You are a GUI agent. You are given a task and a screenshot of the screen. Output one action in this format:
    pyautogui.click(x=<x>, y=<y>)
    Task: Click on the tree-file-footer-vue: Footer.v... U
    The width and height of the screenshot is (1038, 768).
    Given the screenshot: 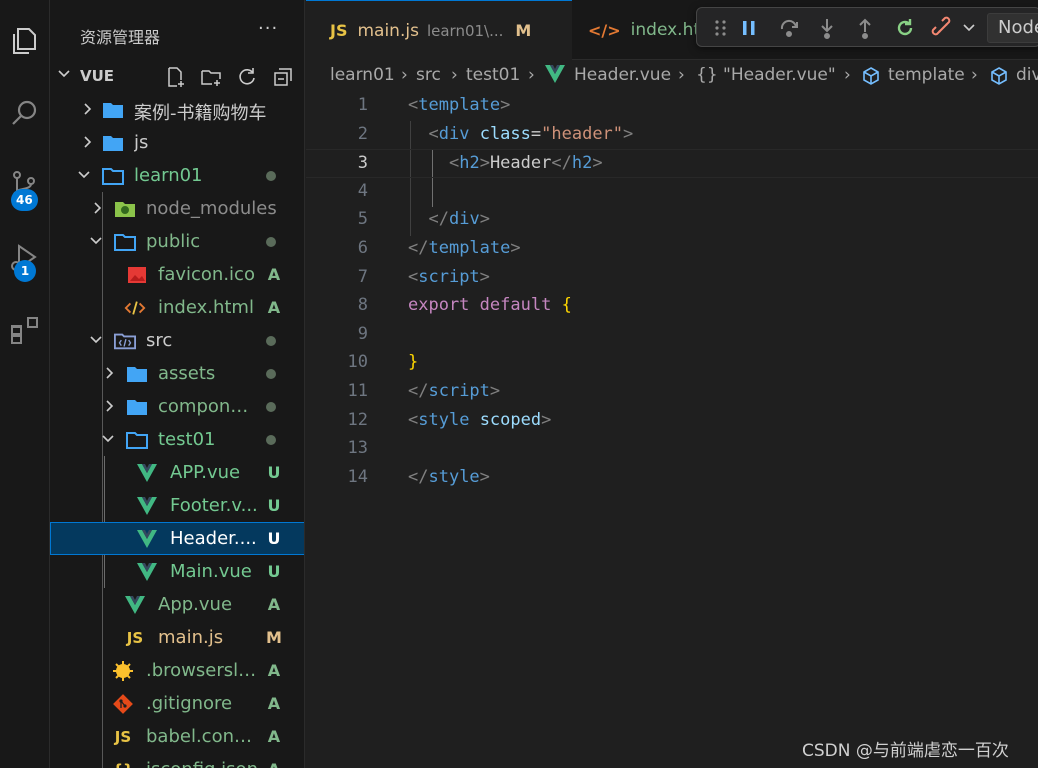 What is the action you would take?
    pyautogui.click(x=177, y=505)
    